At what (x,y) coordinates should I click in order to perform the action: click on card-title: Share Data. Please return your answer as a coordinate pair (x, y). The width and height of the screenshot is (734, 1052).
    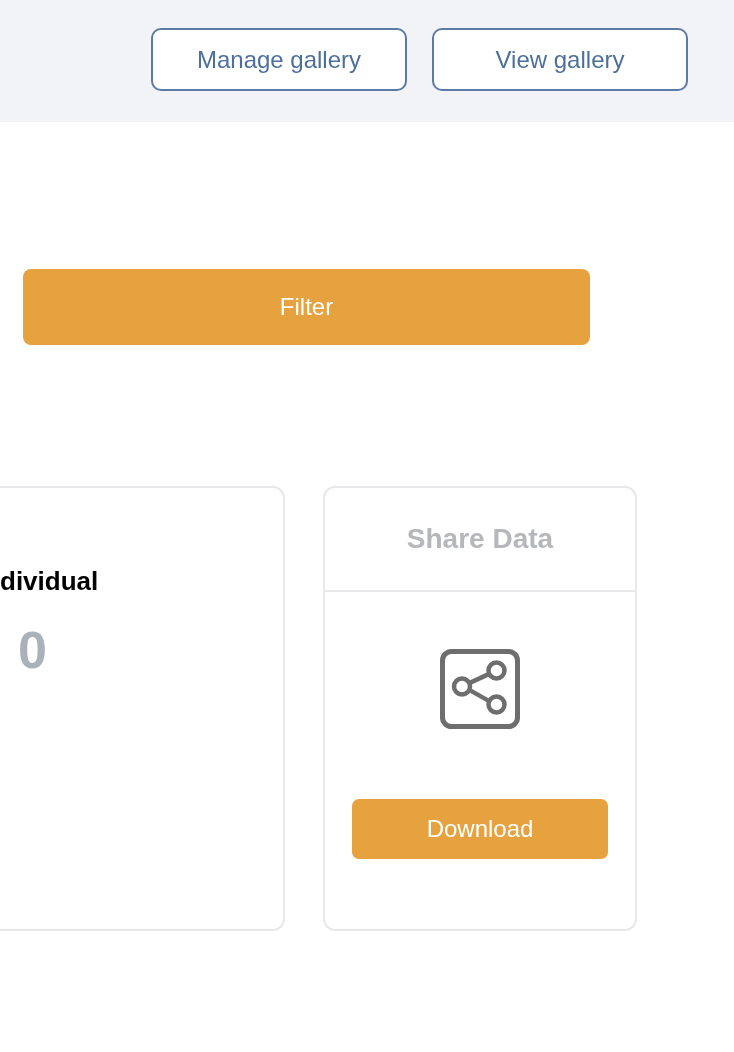
    Looking at the image, I should click on (480, 539).